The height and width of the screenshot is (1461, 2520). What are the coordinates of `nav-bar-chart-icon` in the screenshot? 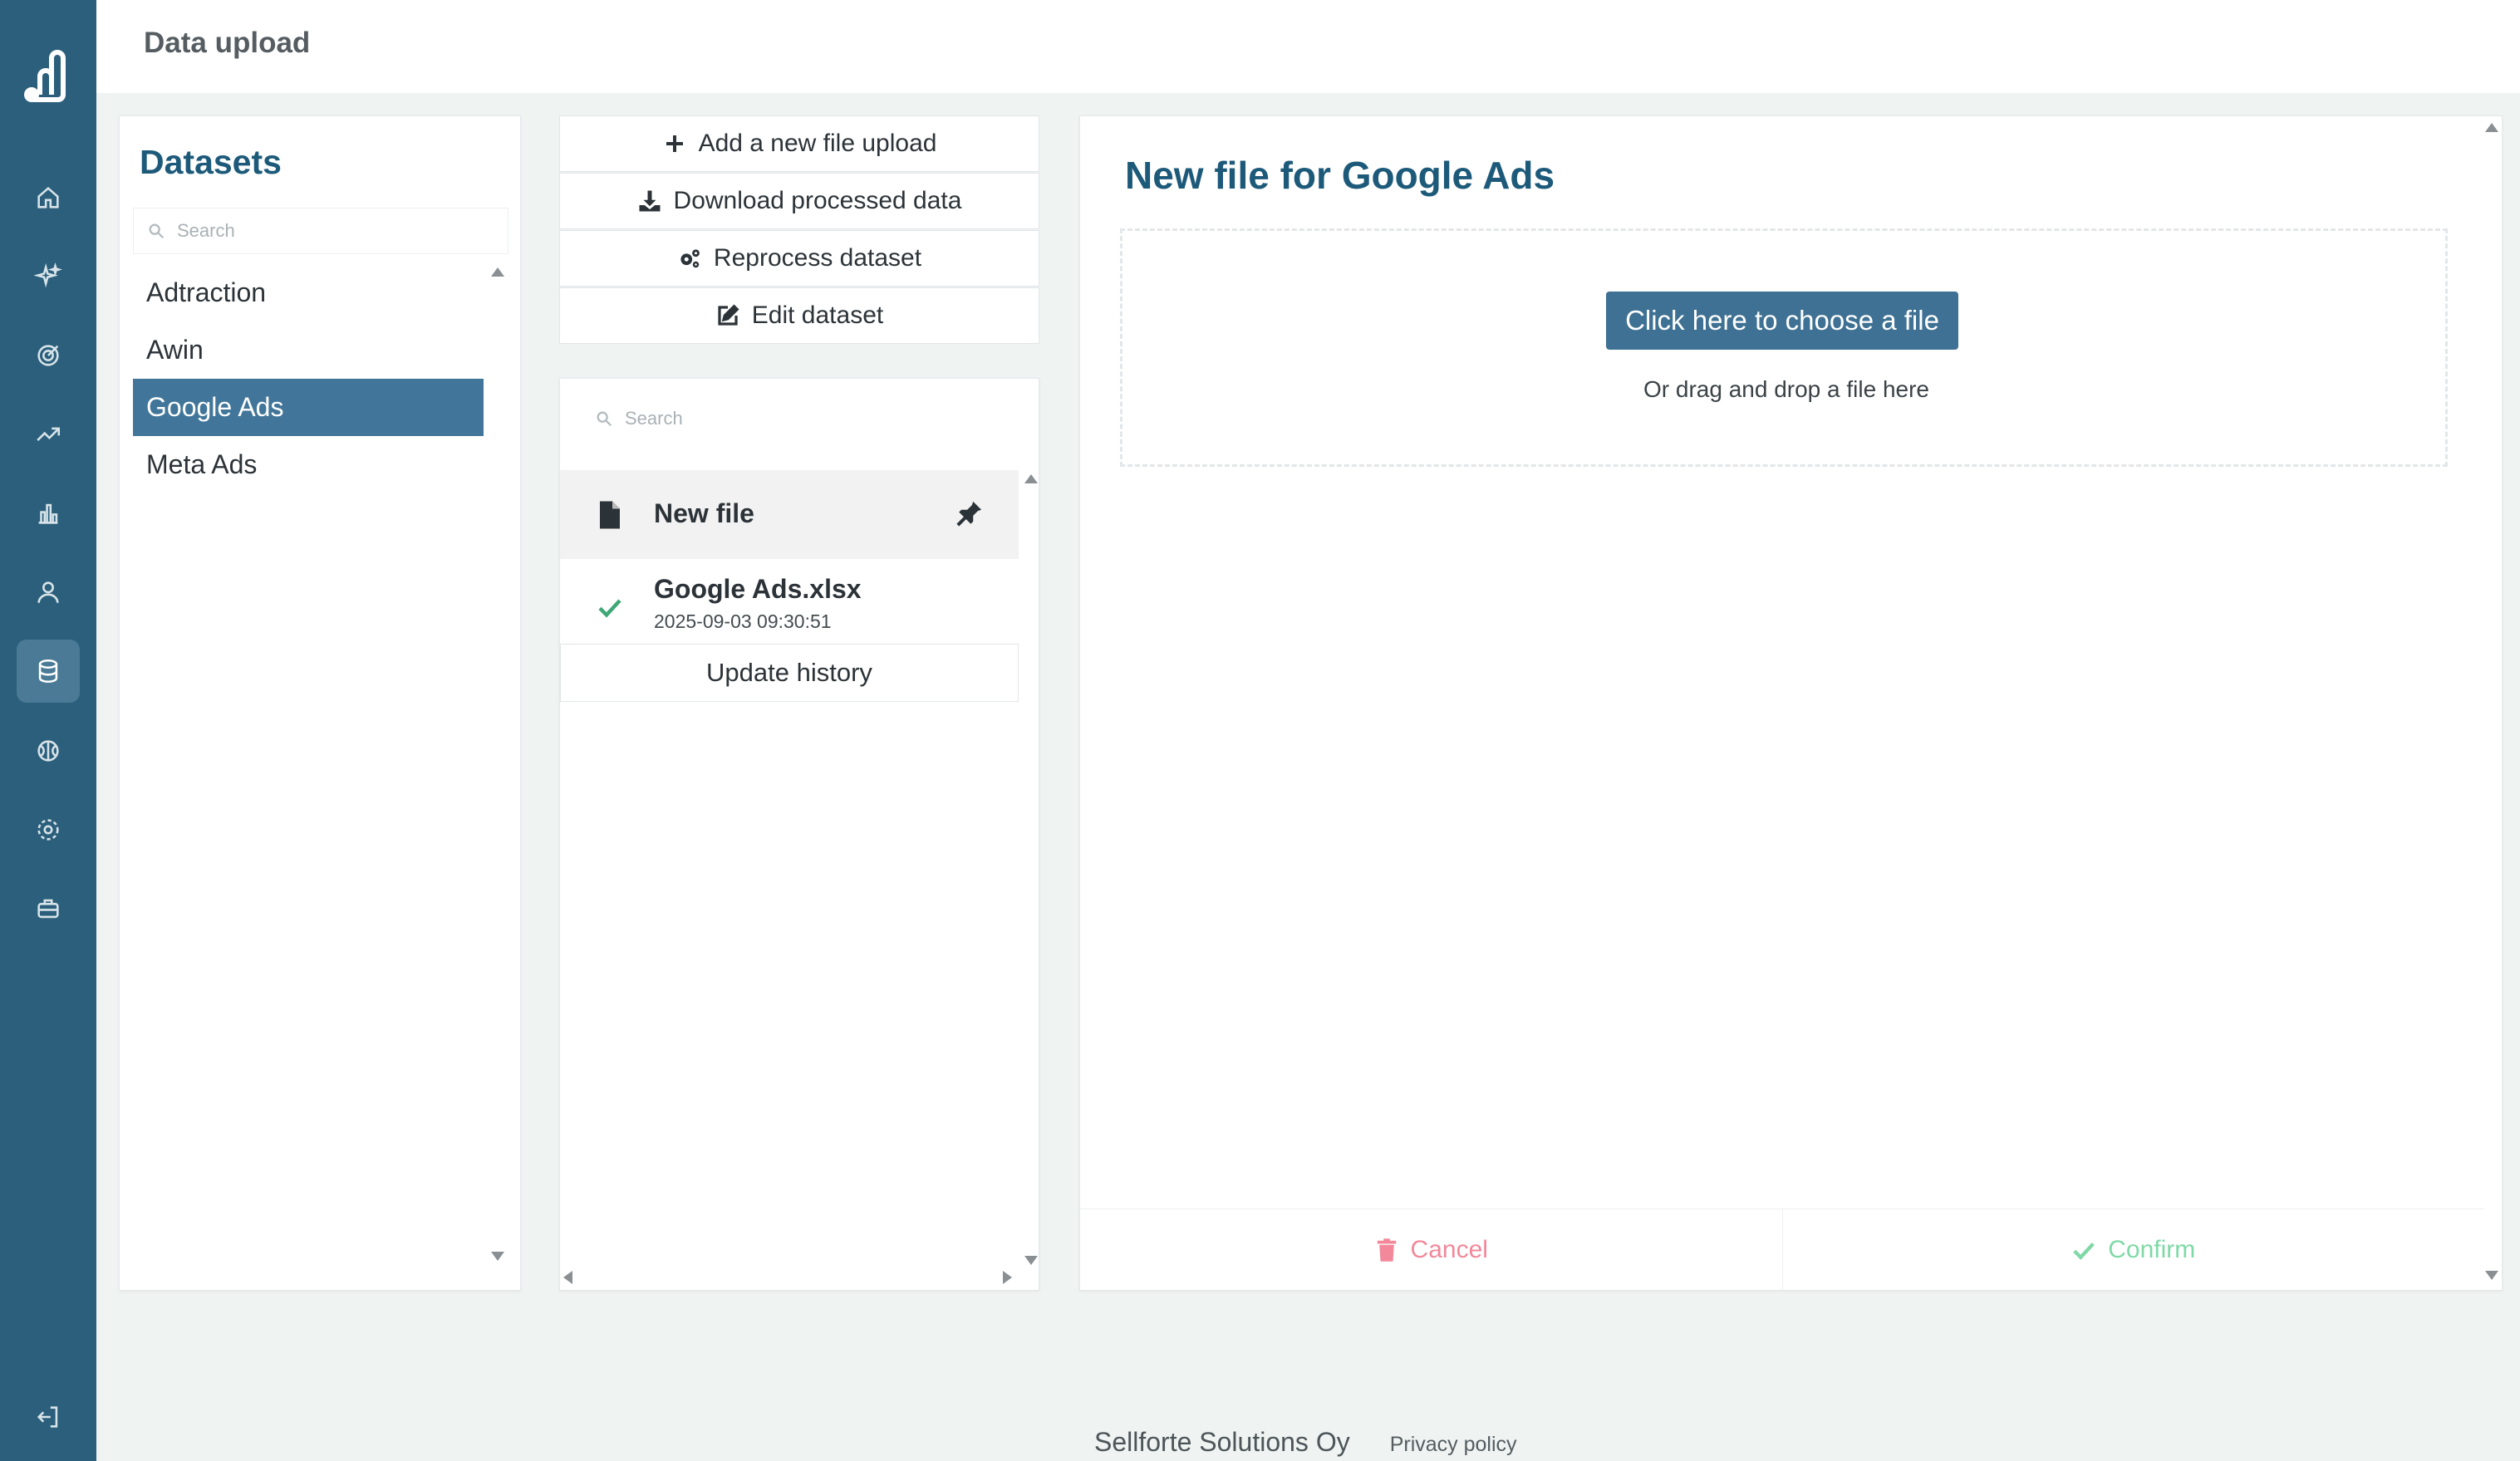 It's located at (48, 513).